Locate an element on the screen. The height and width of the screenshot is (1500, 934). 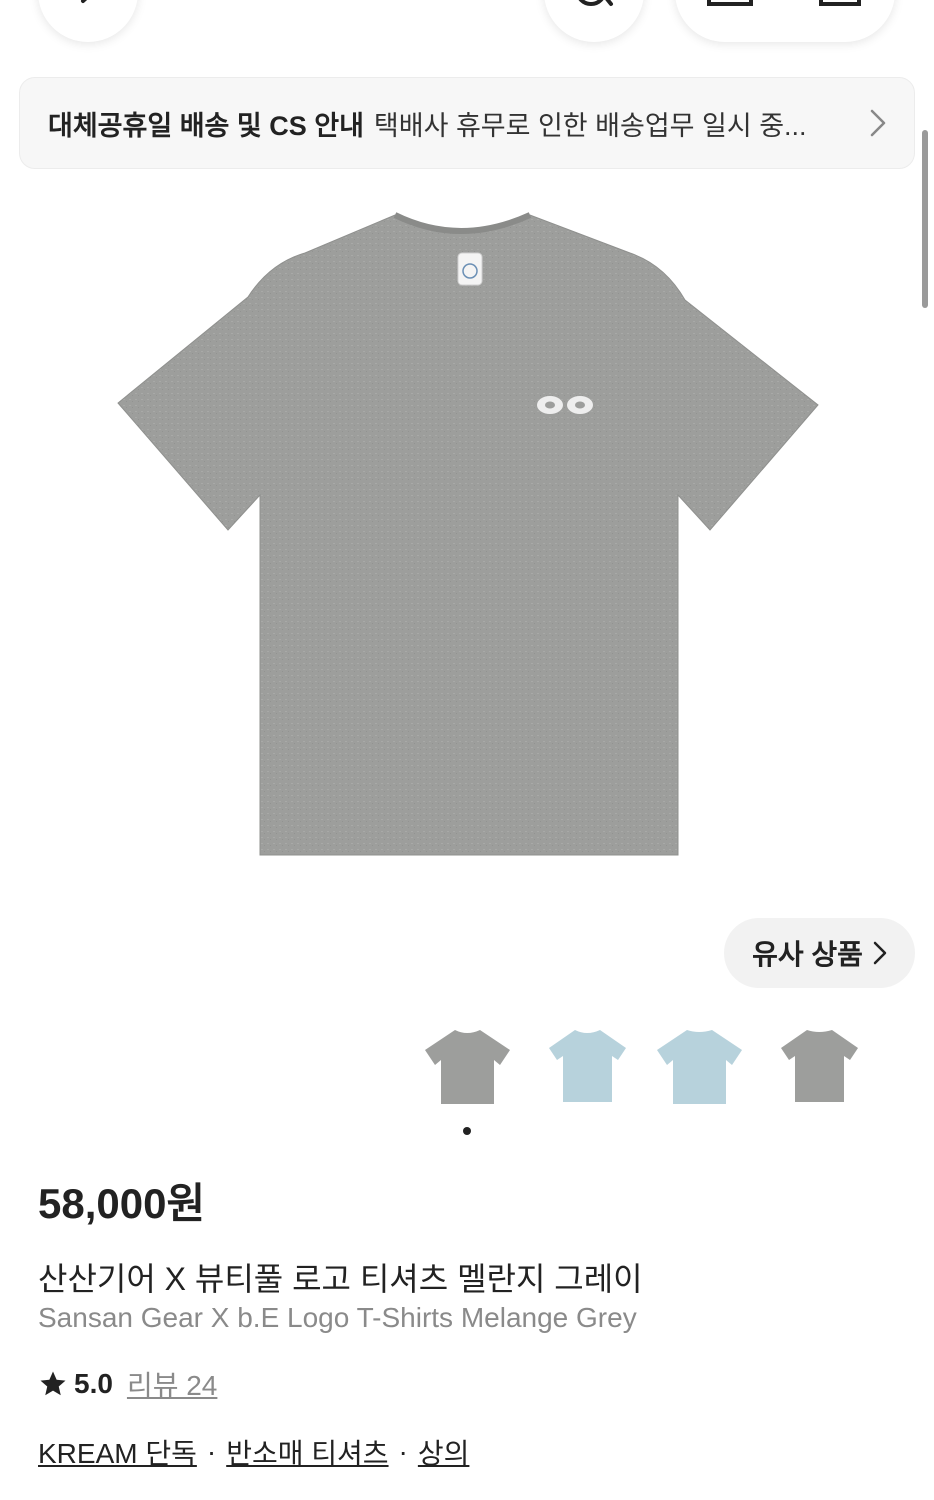
rating-value: 5.0 is located at coordinates (93, 1383).